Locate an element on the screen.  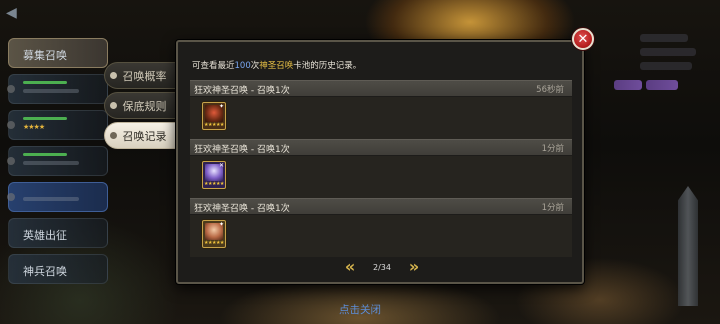
panel-description: 可查看最近100次神圣召唤卡池的历史记录。 is located at coordinates (276, 65).